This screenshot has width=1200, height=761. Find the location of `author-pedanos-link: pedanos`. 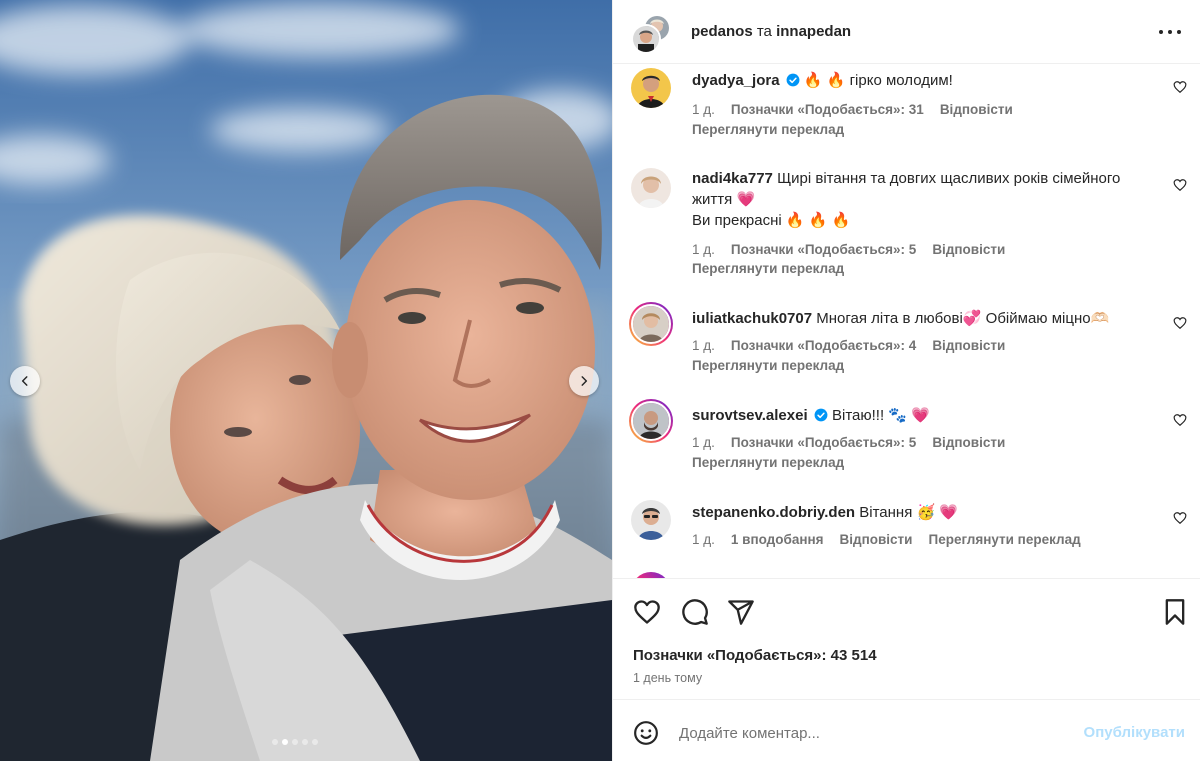

author-pedanos-link: pedanos is located at coordinates (722, 31).